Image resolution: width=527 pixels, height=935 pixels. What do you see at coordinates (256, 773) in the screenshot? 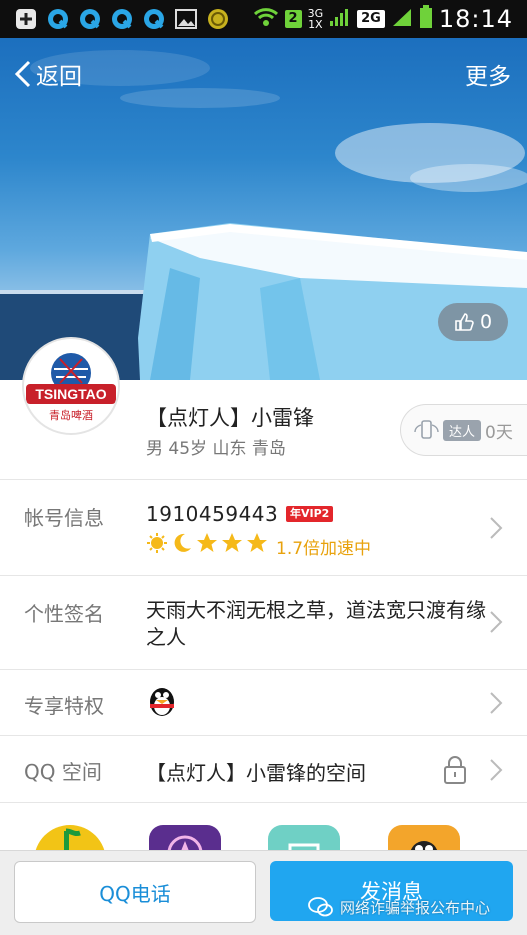
I see `qzone-value: 【点灯人】小雷锋的空间` at bounding box center [256, 773].